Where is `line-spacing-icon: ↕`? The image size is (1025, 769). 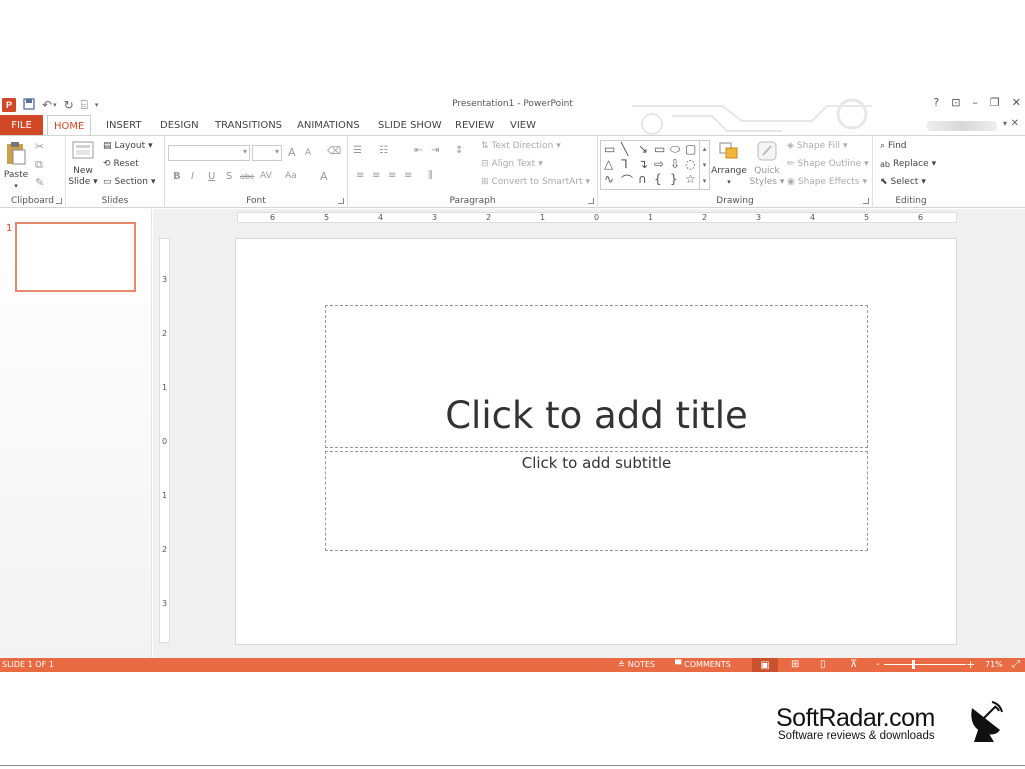 line-spacing-icon: ↕ is located at coordinates (459, 150).